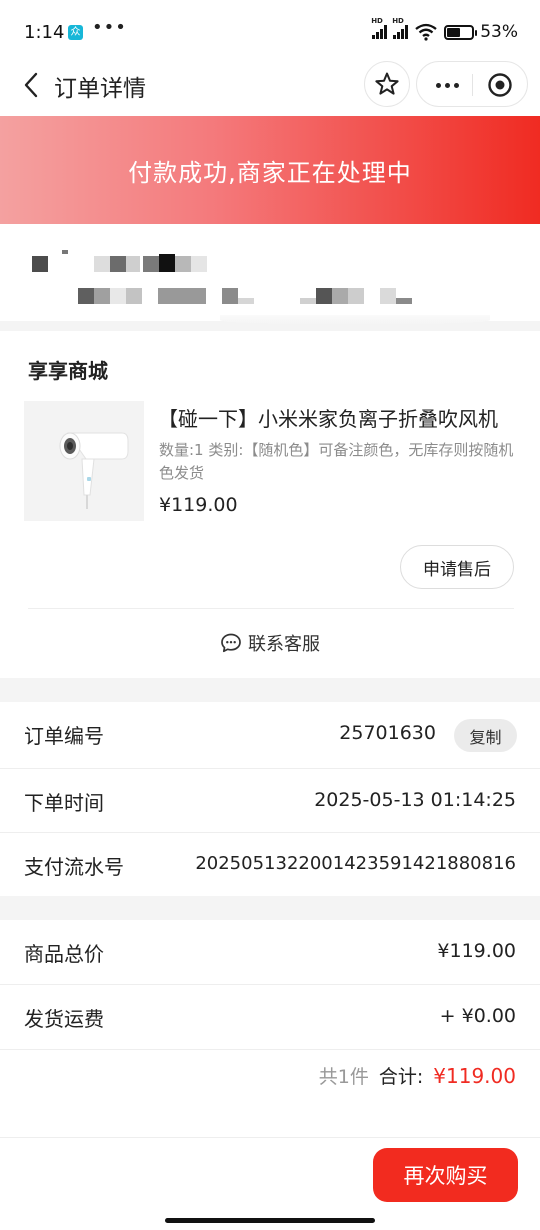 The image size is (540, 1230). I want to click on status-time: 1:14, so click(44, 32).